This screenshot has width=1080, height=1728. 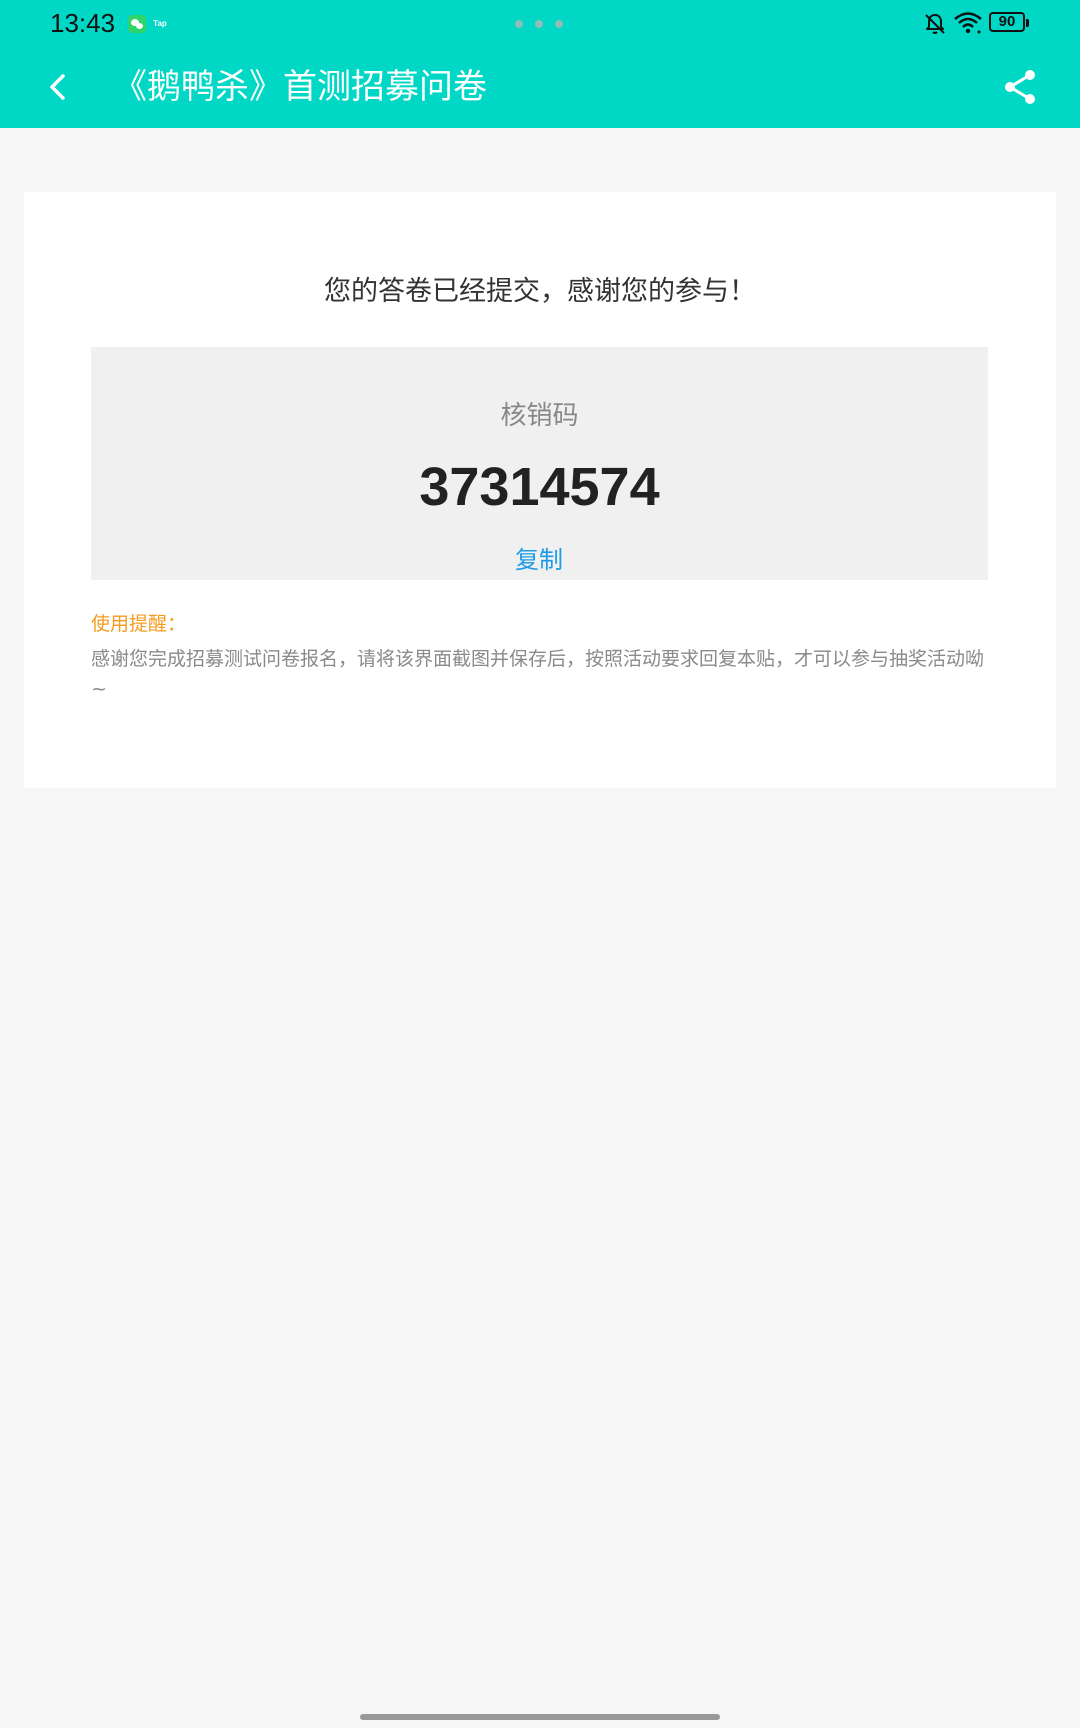 What do you see at coordinates (539, 416) in the screenshot?
I see `redeem-code-label: 核销码` at bounding box center [539, 416].